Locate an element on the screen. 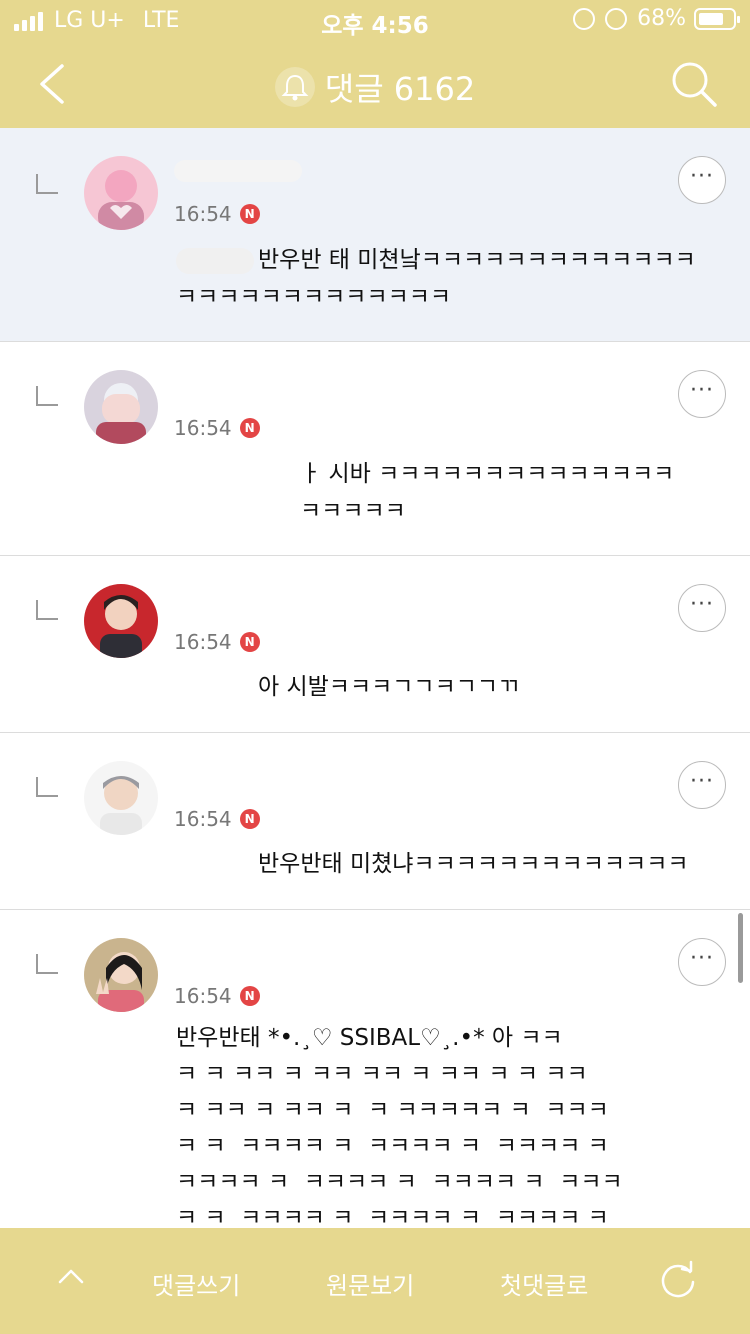 The width and height of the screenshot is (750, 1334). comment-item: 16:54 N ··· 아 시발ㅋㅋㅋㄱㄱㅋㄱㄱㄲ is located at coordinates (375, 644).